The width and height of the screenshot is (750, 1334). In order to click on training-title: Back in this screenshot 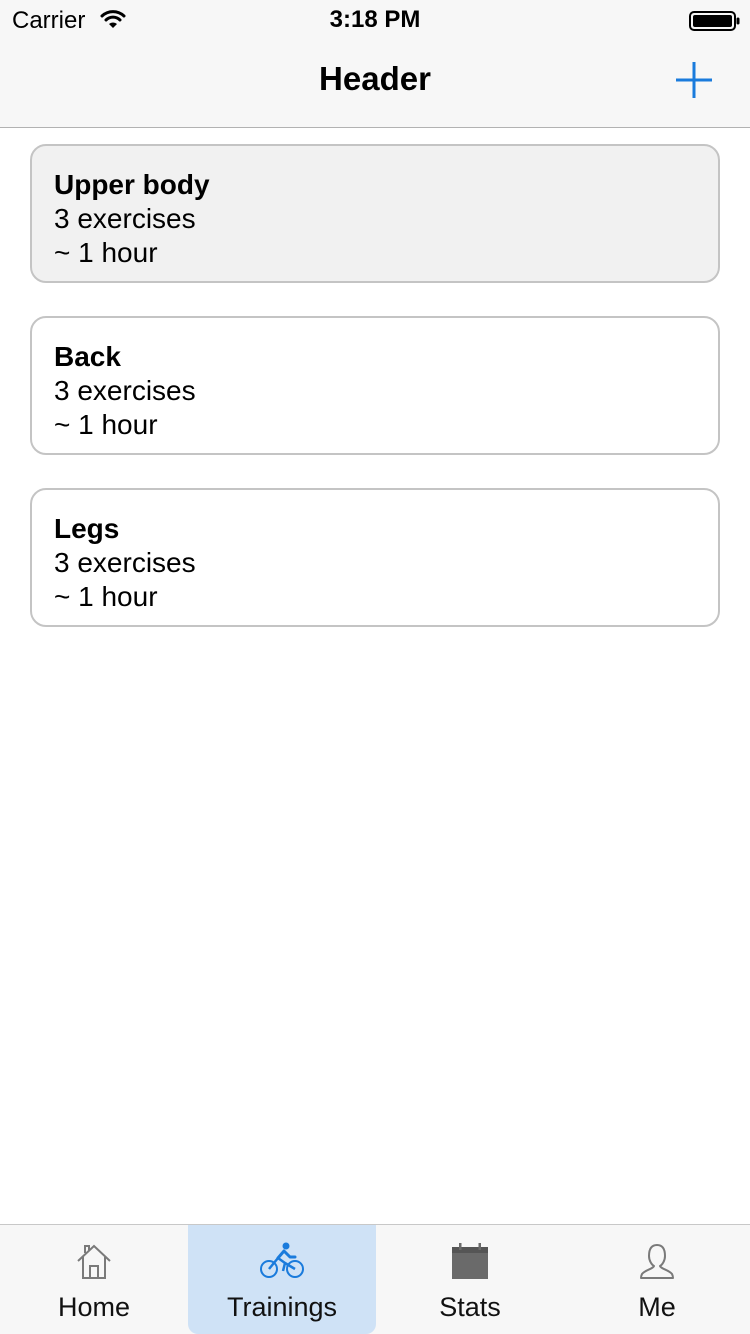, I will do `click(87, 356)`.